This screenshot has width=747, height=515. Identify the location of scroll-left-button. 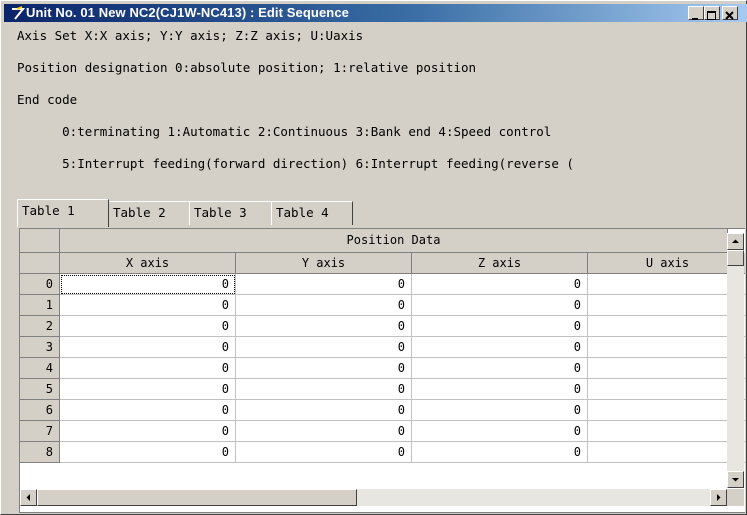
(28, 497).